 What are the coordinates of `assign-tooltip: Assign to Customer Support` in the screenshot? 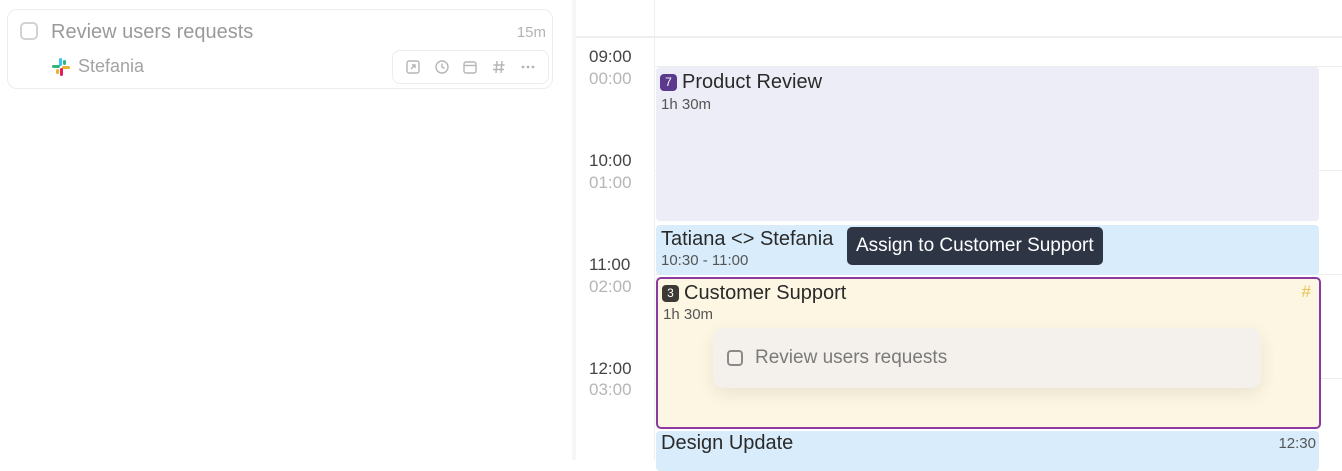 It's located at (975, 246).